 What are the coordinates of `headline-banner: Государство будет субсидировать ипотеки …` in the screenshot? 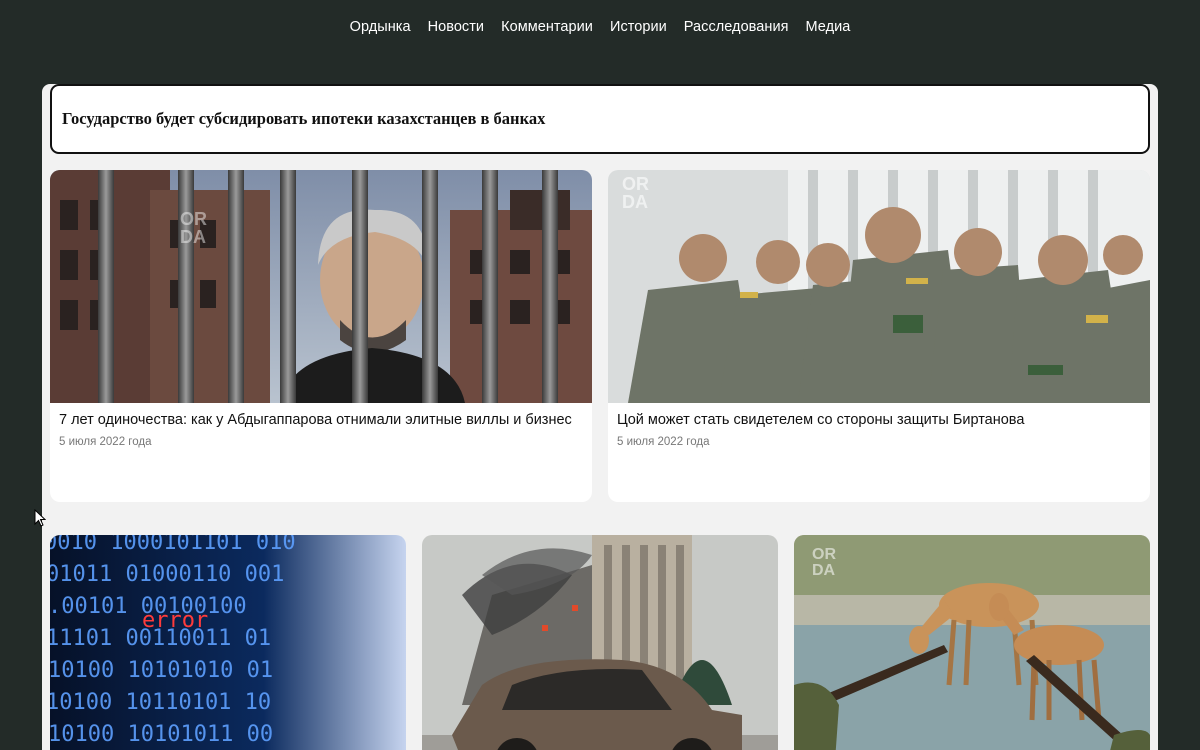 It's located at (600, 119).